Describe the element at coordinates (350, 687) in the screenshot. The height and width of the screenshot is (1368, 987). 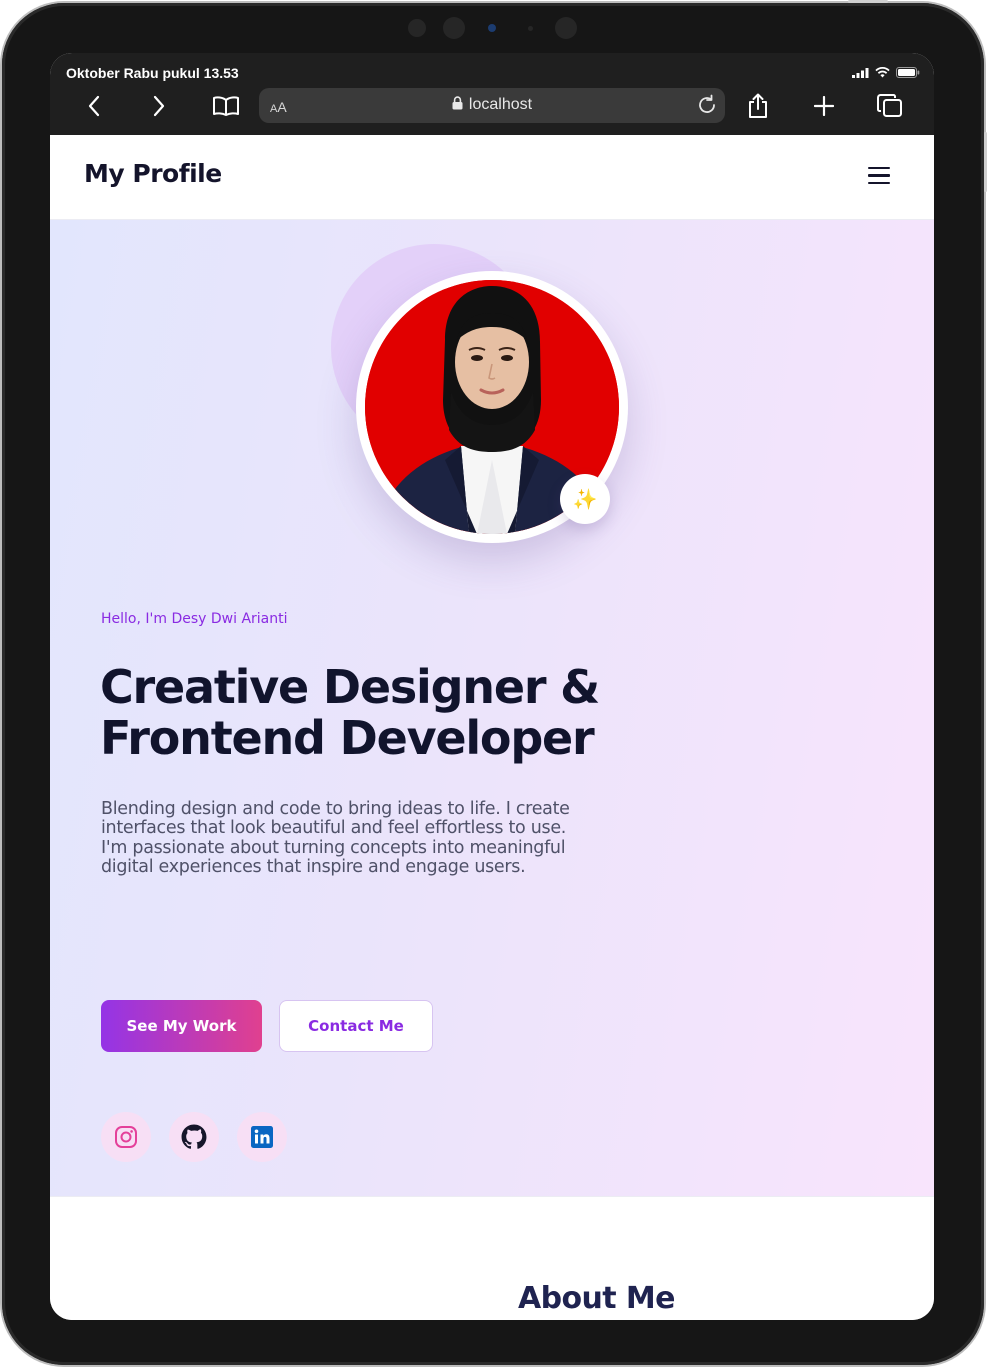
I see `headline-line-1: Creative Designer &` at that location.